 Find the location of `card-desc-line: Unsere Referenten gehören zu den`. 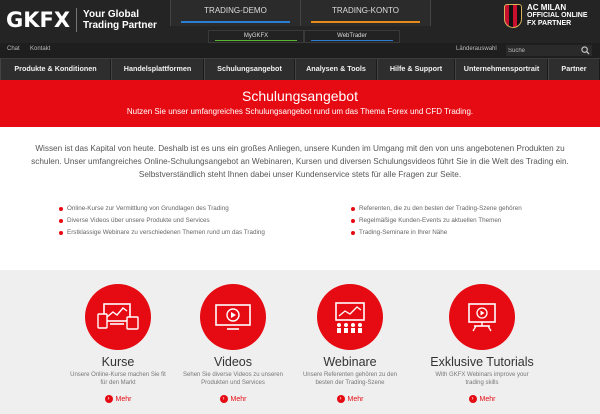

card-desc-line: Unsere Referenten gehören zu den is located at coordinates (350, 375).